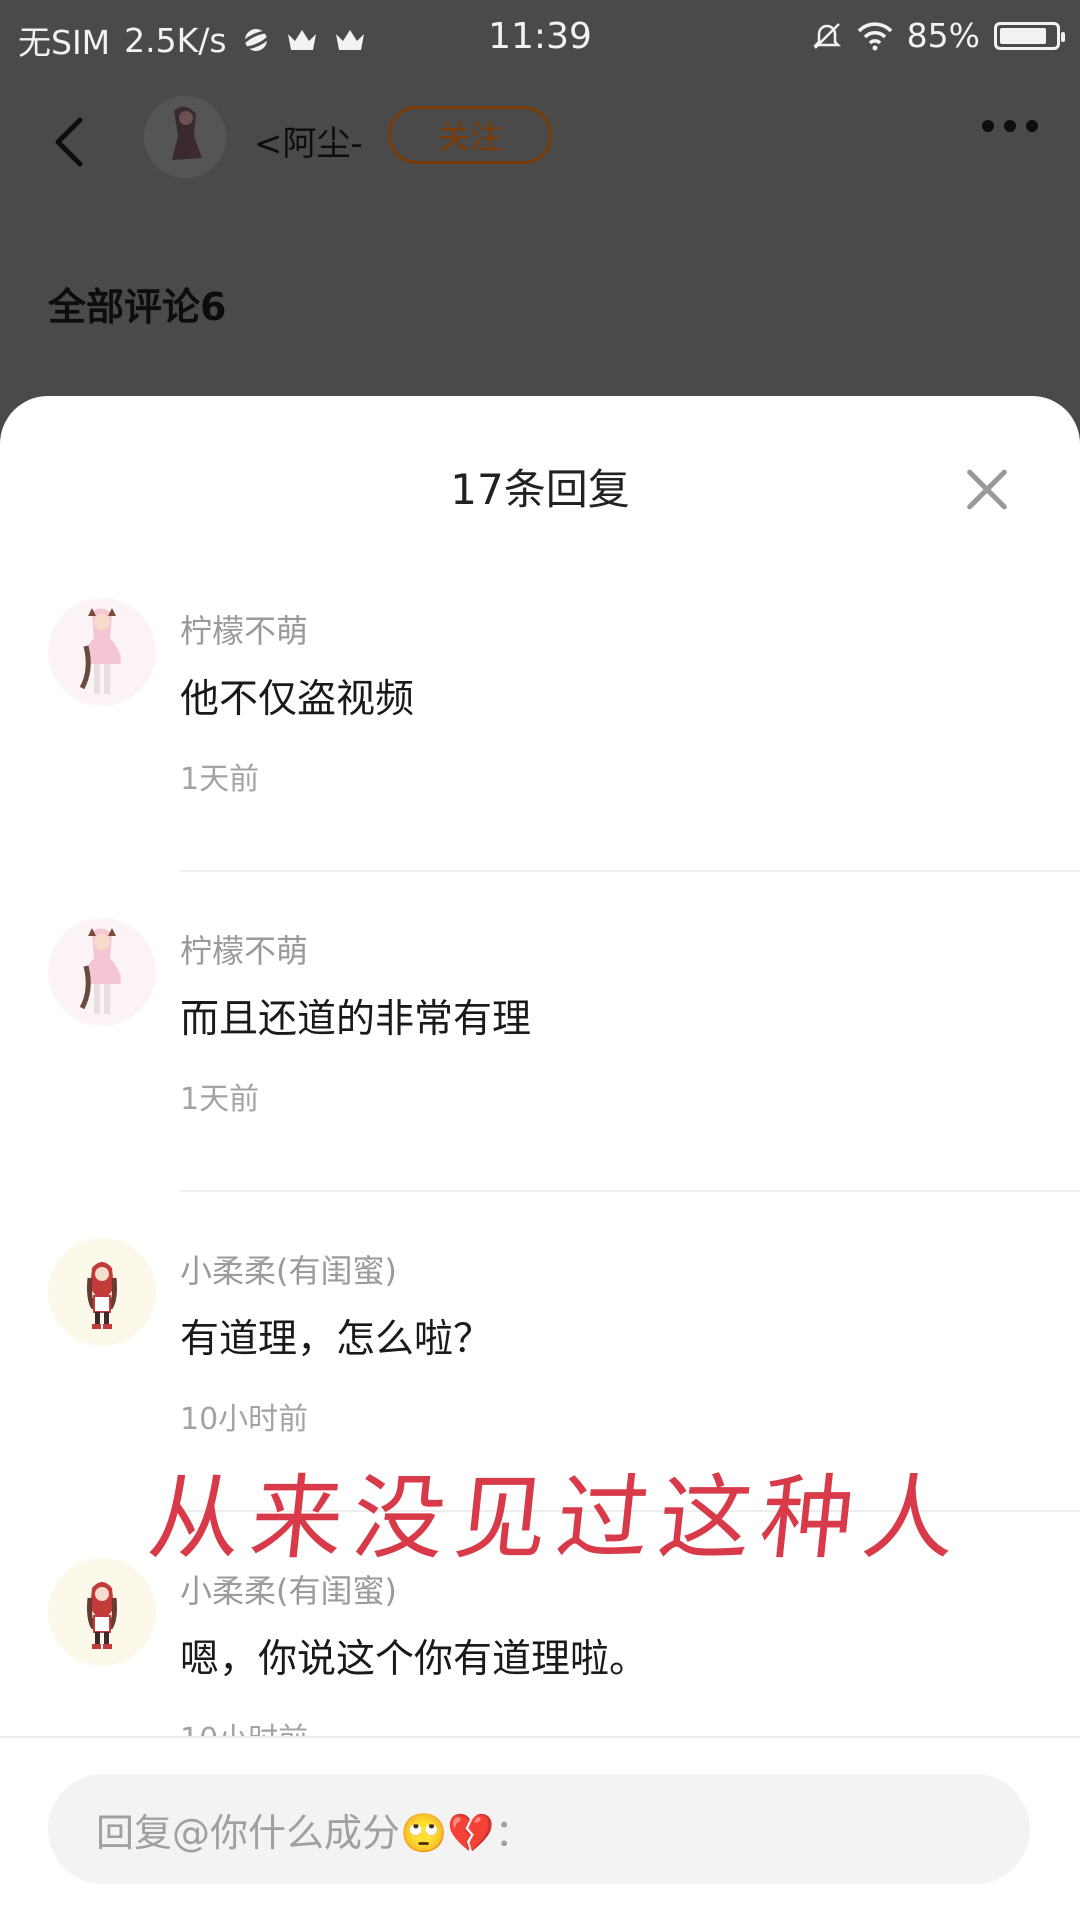 The width and height of the screenshot is (1080, 1920). I want to click on bell-off-icon, so click(826, 35).